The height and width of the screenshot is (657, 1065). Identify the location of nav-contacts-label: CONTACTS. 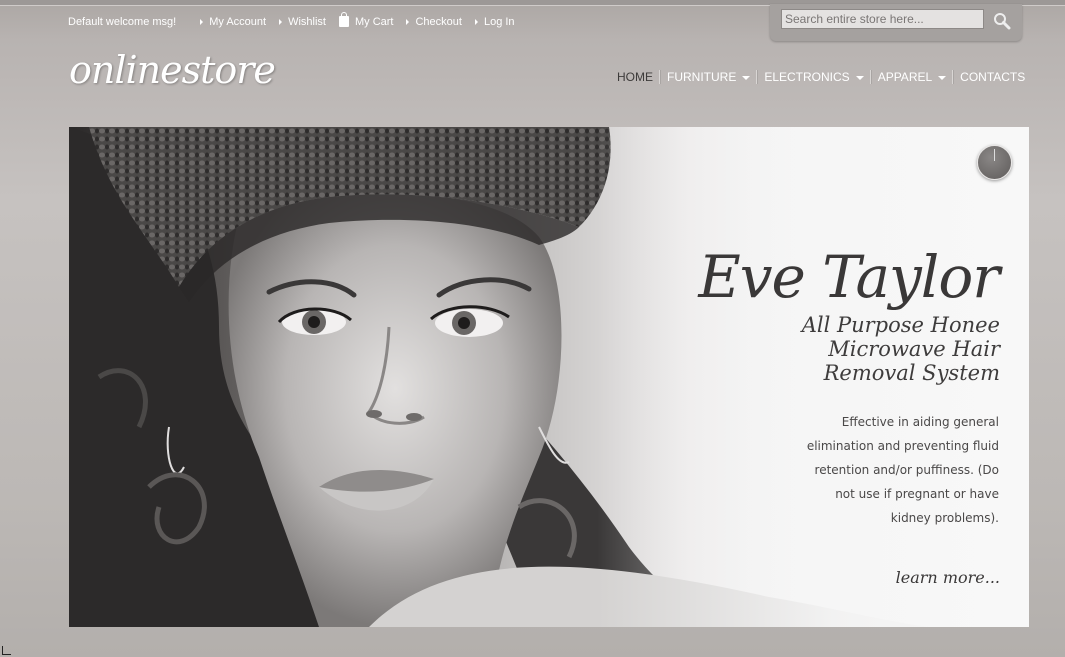
(993, 77).